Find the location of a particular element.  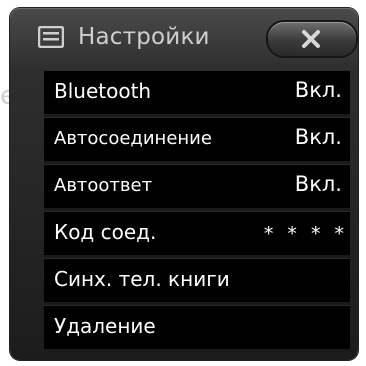

list-item-label: Синх. тел. книги is located at coordinates (142, 279).